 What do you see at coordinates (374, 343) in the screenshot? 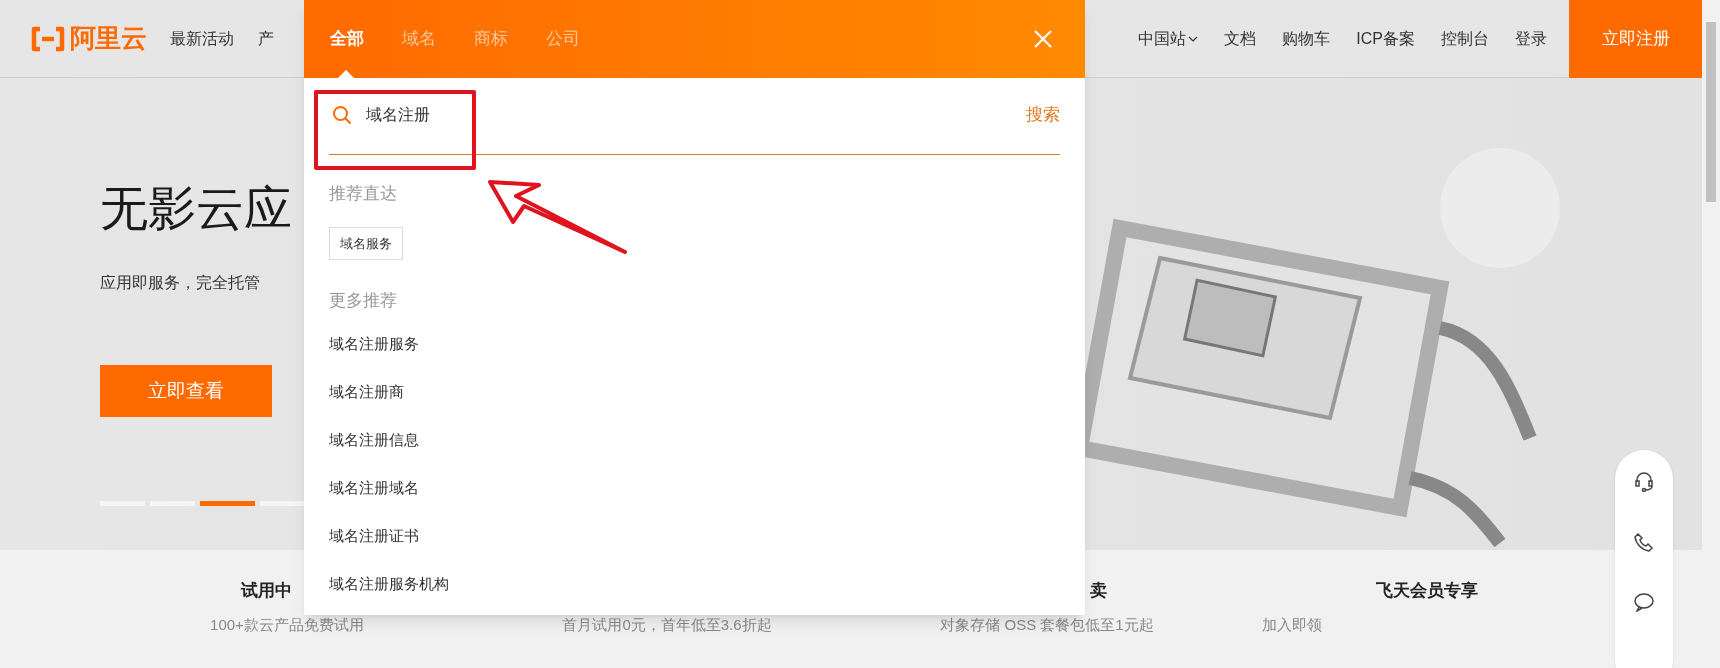
I see `suggestion-item: 域名注册服务` at bounding box center [374, 343].